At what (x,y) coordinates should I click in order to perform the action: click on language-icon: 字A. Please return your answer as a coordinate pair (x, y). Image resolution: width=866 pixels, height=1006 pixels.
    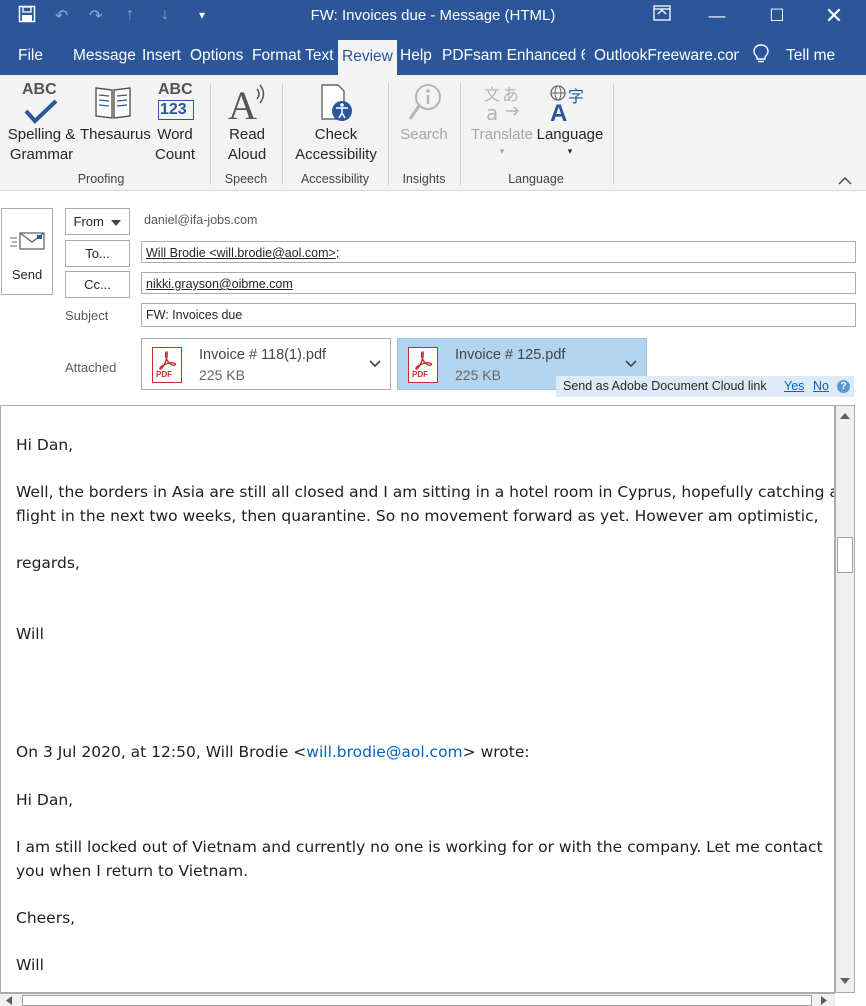
    Looking at the image, I should click on (570, 105).